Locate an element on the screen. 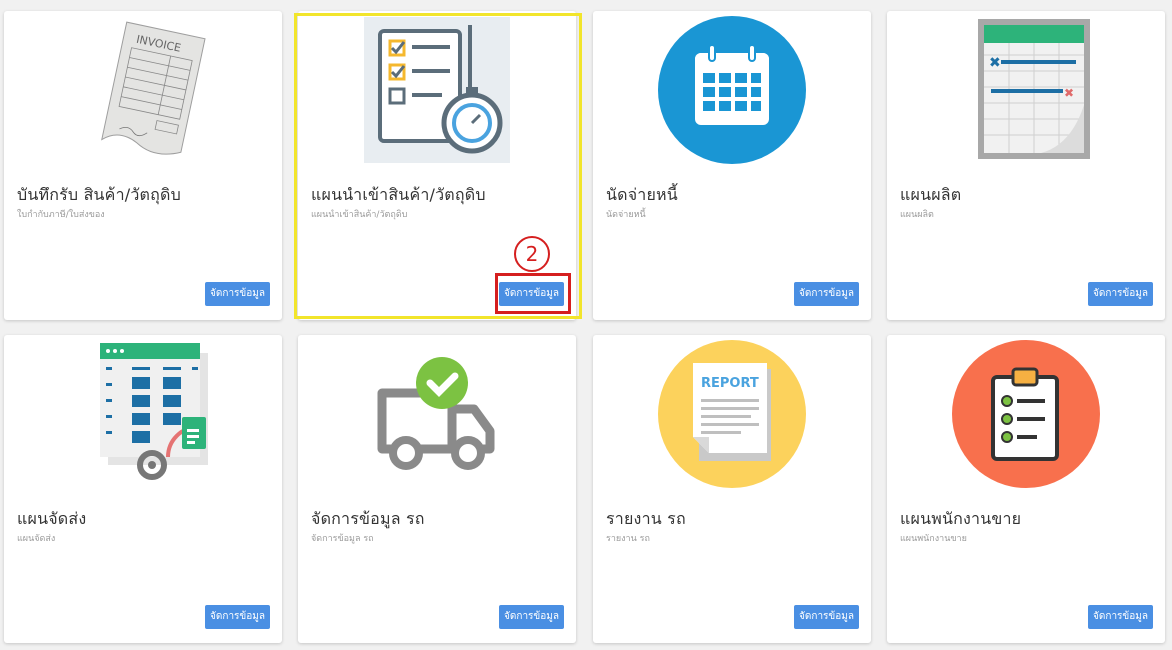 The width and height of the screenshot is (1172, 650). report-icon: REPORT is located at coordinates (732, 414).